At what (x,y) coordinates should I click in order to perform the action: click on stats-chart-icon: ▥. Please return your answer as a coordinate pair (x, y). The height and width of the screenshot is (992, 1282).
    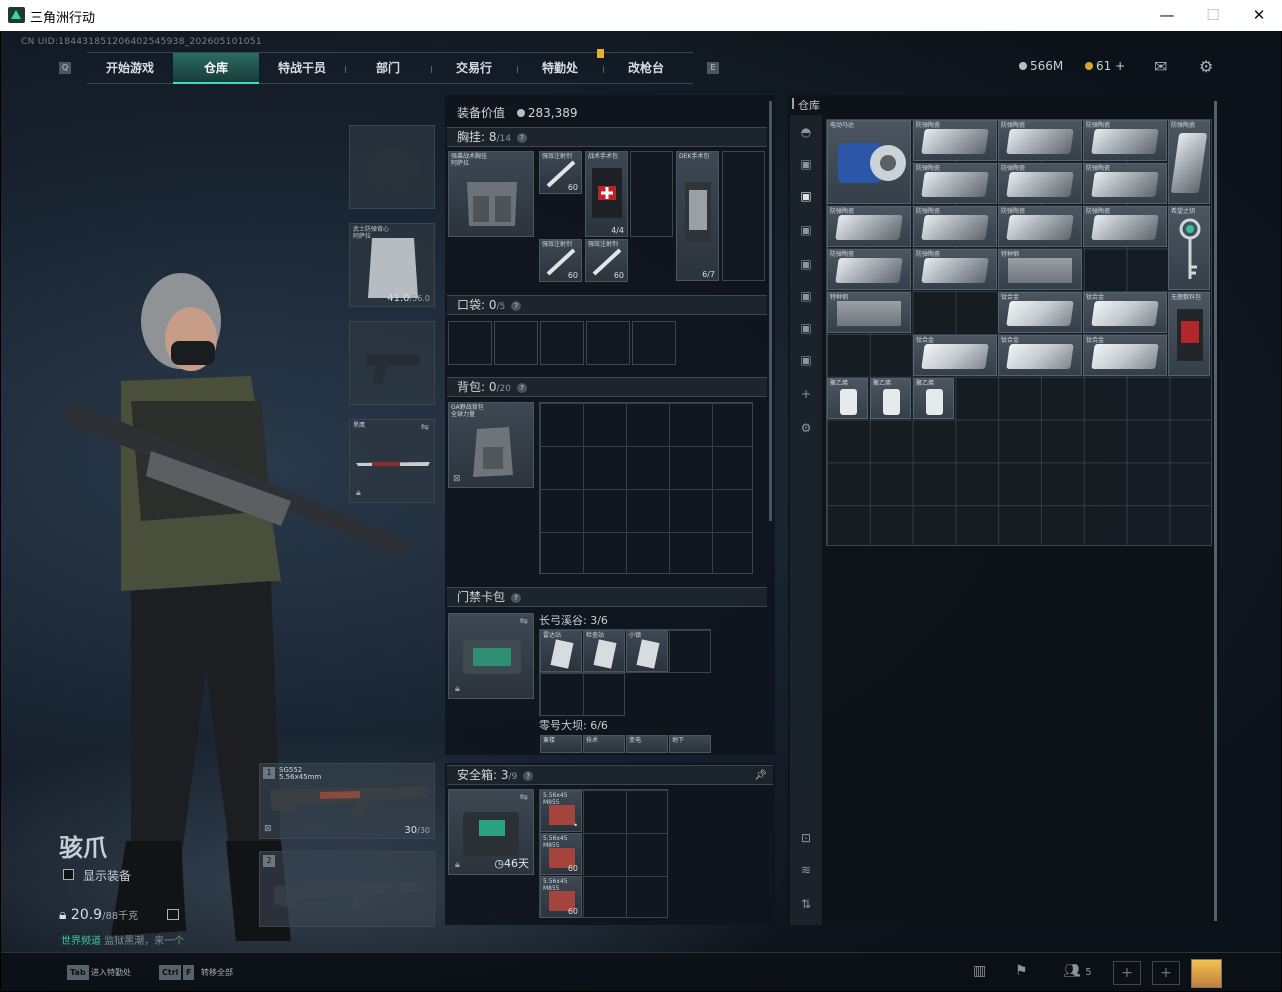
    Looking at the image, I should click on (979, 971).